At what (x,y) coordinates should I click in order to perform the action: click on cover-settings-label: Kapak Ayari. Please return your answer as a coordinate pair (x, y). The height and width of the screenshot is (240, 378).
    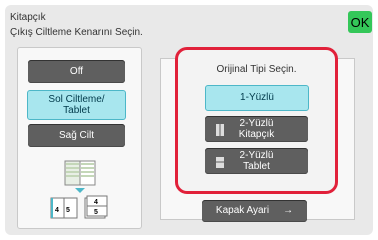
    Looking at the image, I should click on (242, 211).